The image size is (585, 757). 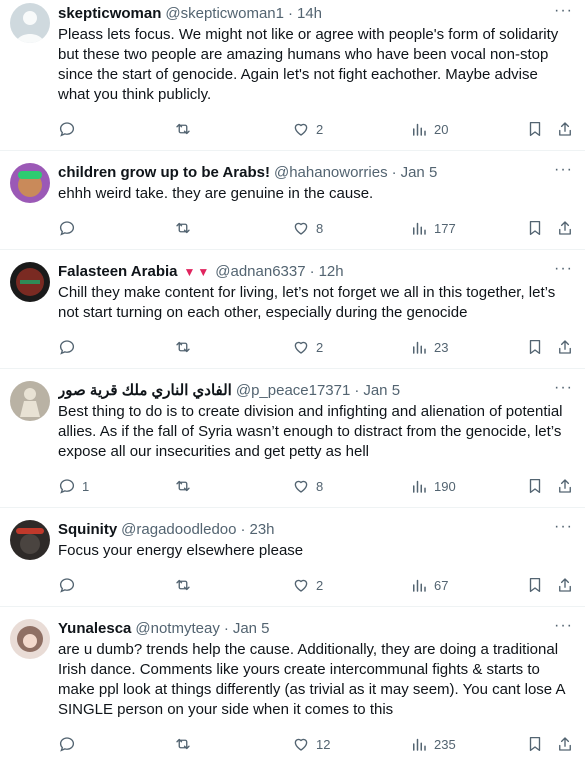 What do you see at coordinates (73, 486) in the screenshot?
I see `reply-button: 1` at bounding box center [73, 486].